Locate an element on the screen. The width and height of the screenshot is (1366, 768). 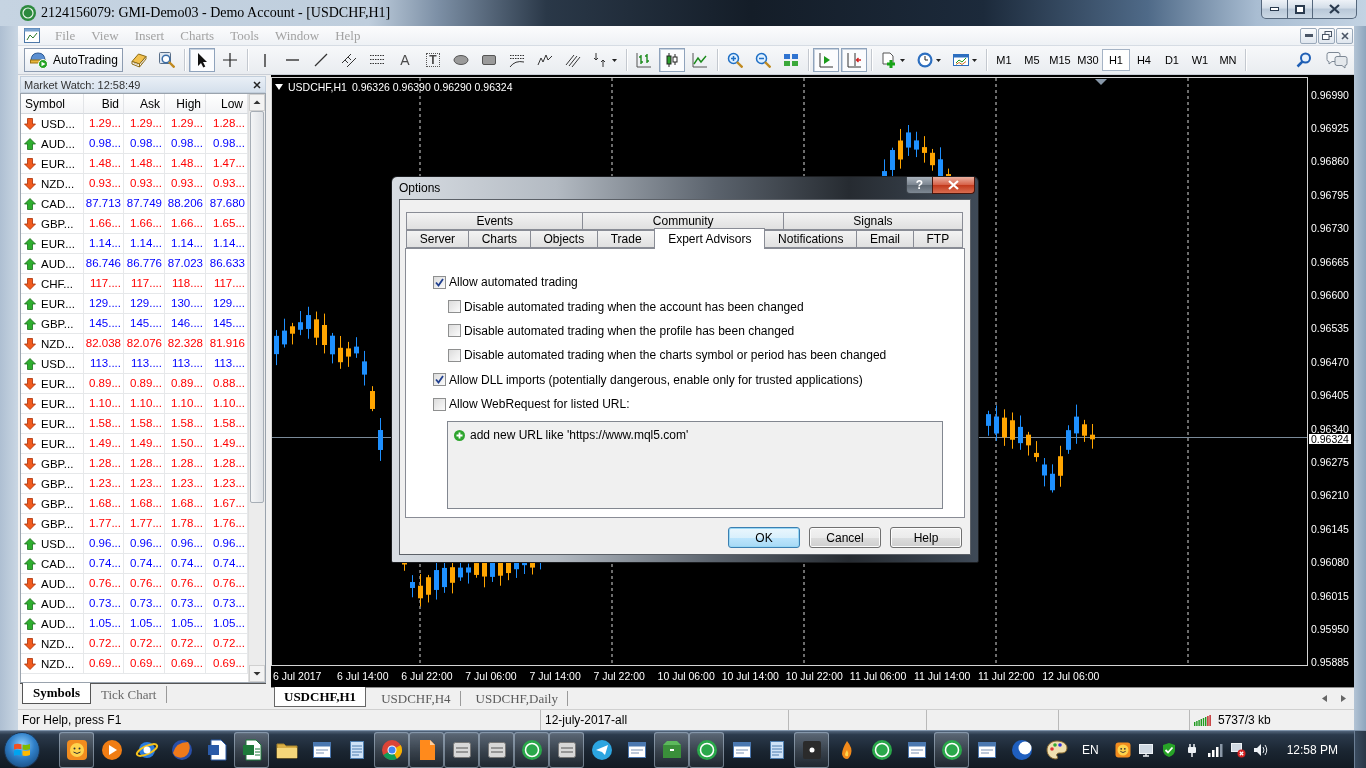
tab: Objects is located at coordinates (563, 239).